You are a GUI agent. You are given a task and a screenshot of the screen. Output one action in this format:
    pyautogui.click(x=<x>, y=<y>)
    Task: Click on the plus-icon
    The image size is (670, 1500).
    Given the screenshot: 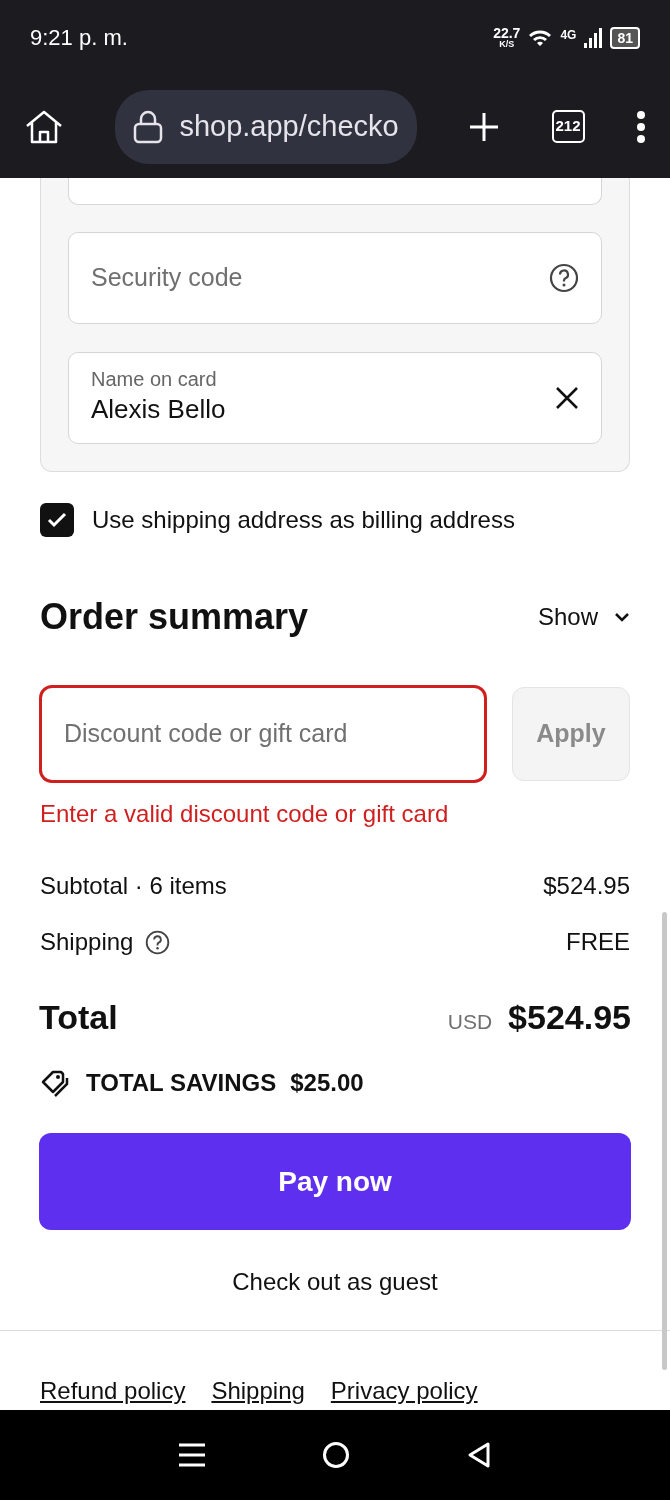 What is the action you would take?
    pyautogui.click(x=484, y=126)
    